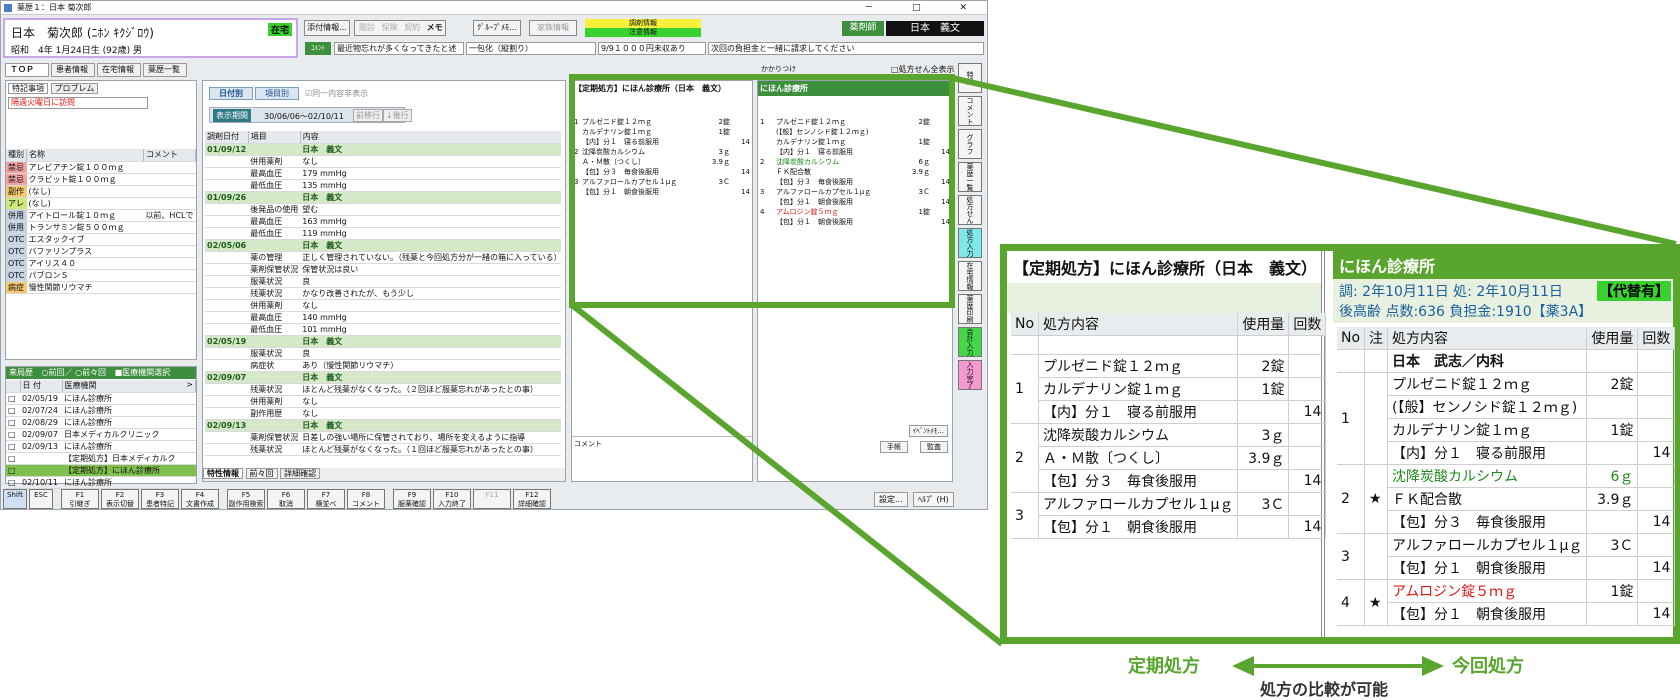 This screenshot has height=700, width=1680. What do you see at coordinates (1263, 366) in the screenshot?
I see `zoom-left-amount: 2錠` at bounding box center [1263, 366].